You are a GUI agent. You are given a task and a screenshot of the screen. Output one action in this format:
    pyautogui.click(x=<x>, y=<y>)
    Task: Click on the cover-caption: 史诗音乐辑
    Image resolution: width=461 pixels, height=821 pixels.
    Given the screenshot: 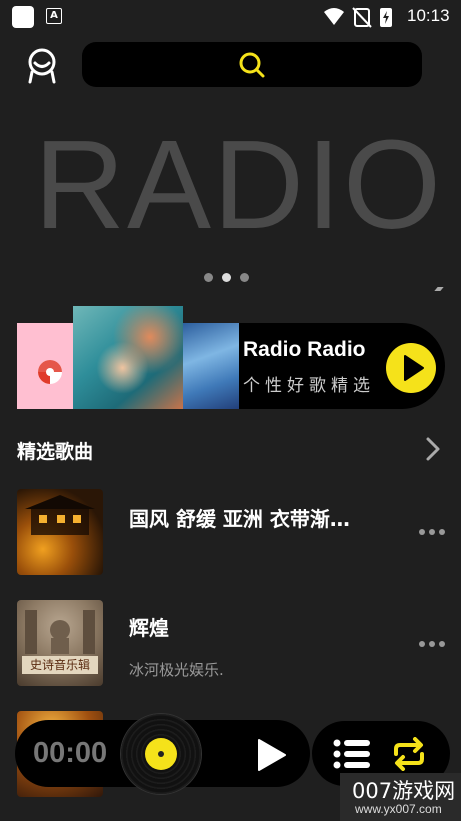 What is the action you would take?
    pyautogui.click(x=60, y=665)
    